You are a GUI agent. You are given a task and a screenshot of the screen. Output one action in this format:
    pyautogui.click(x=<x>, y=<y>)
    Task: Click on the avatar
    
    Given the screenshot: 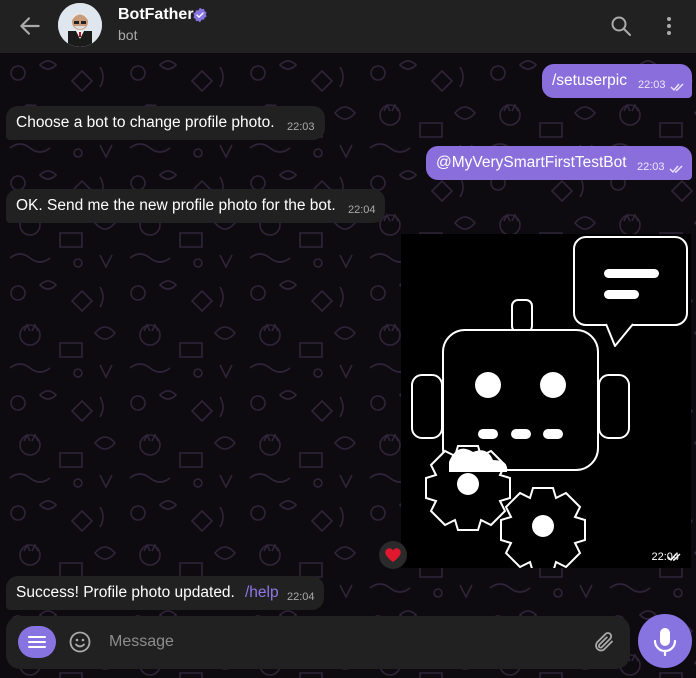 What is the action you would take?
    pyautogui.click(x=80, y=25)
    